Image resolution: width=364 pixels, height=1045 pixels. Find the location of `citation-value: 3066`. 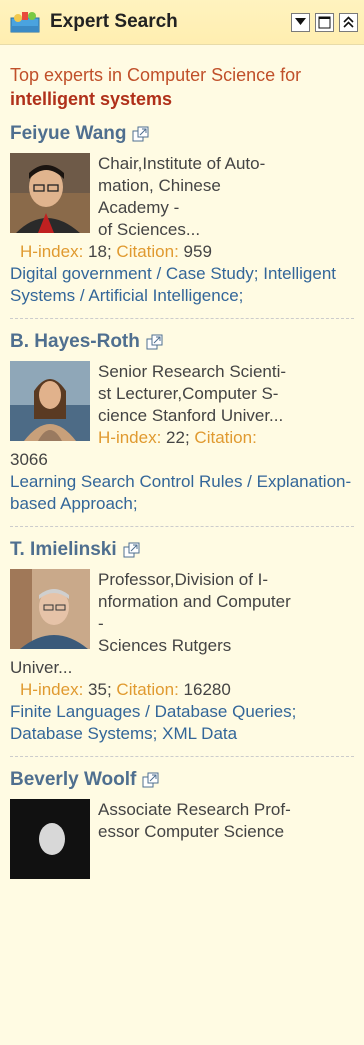

citation-value: 3066 is located at coordinates (29, 459).